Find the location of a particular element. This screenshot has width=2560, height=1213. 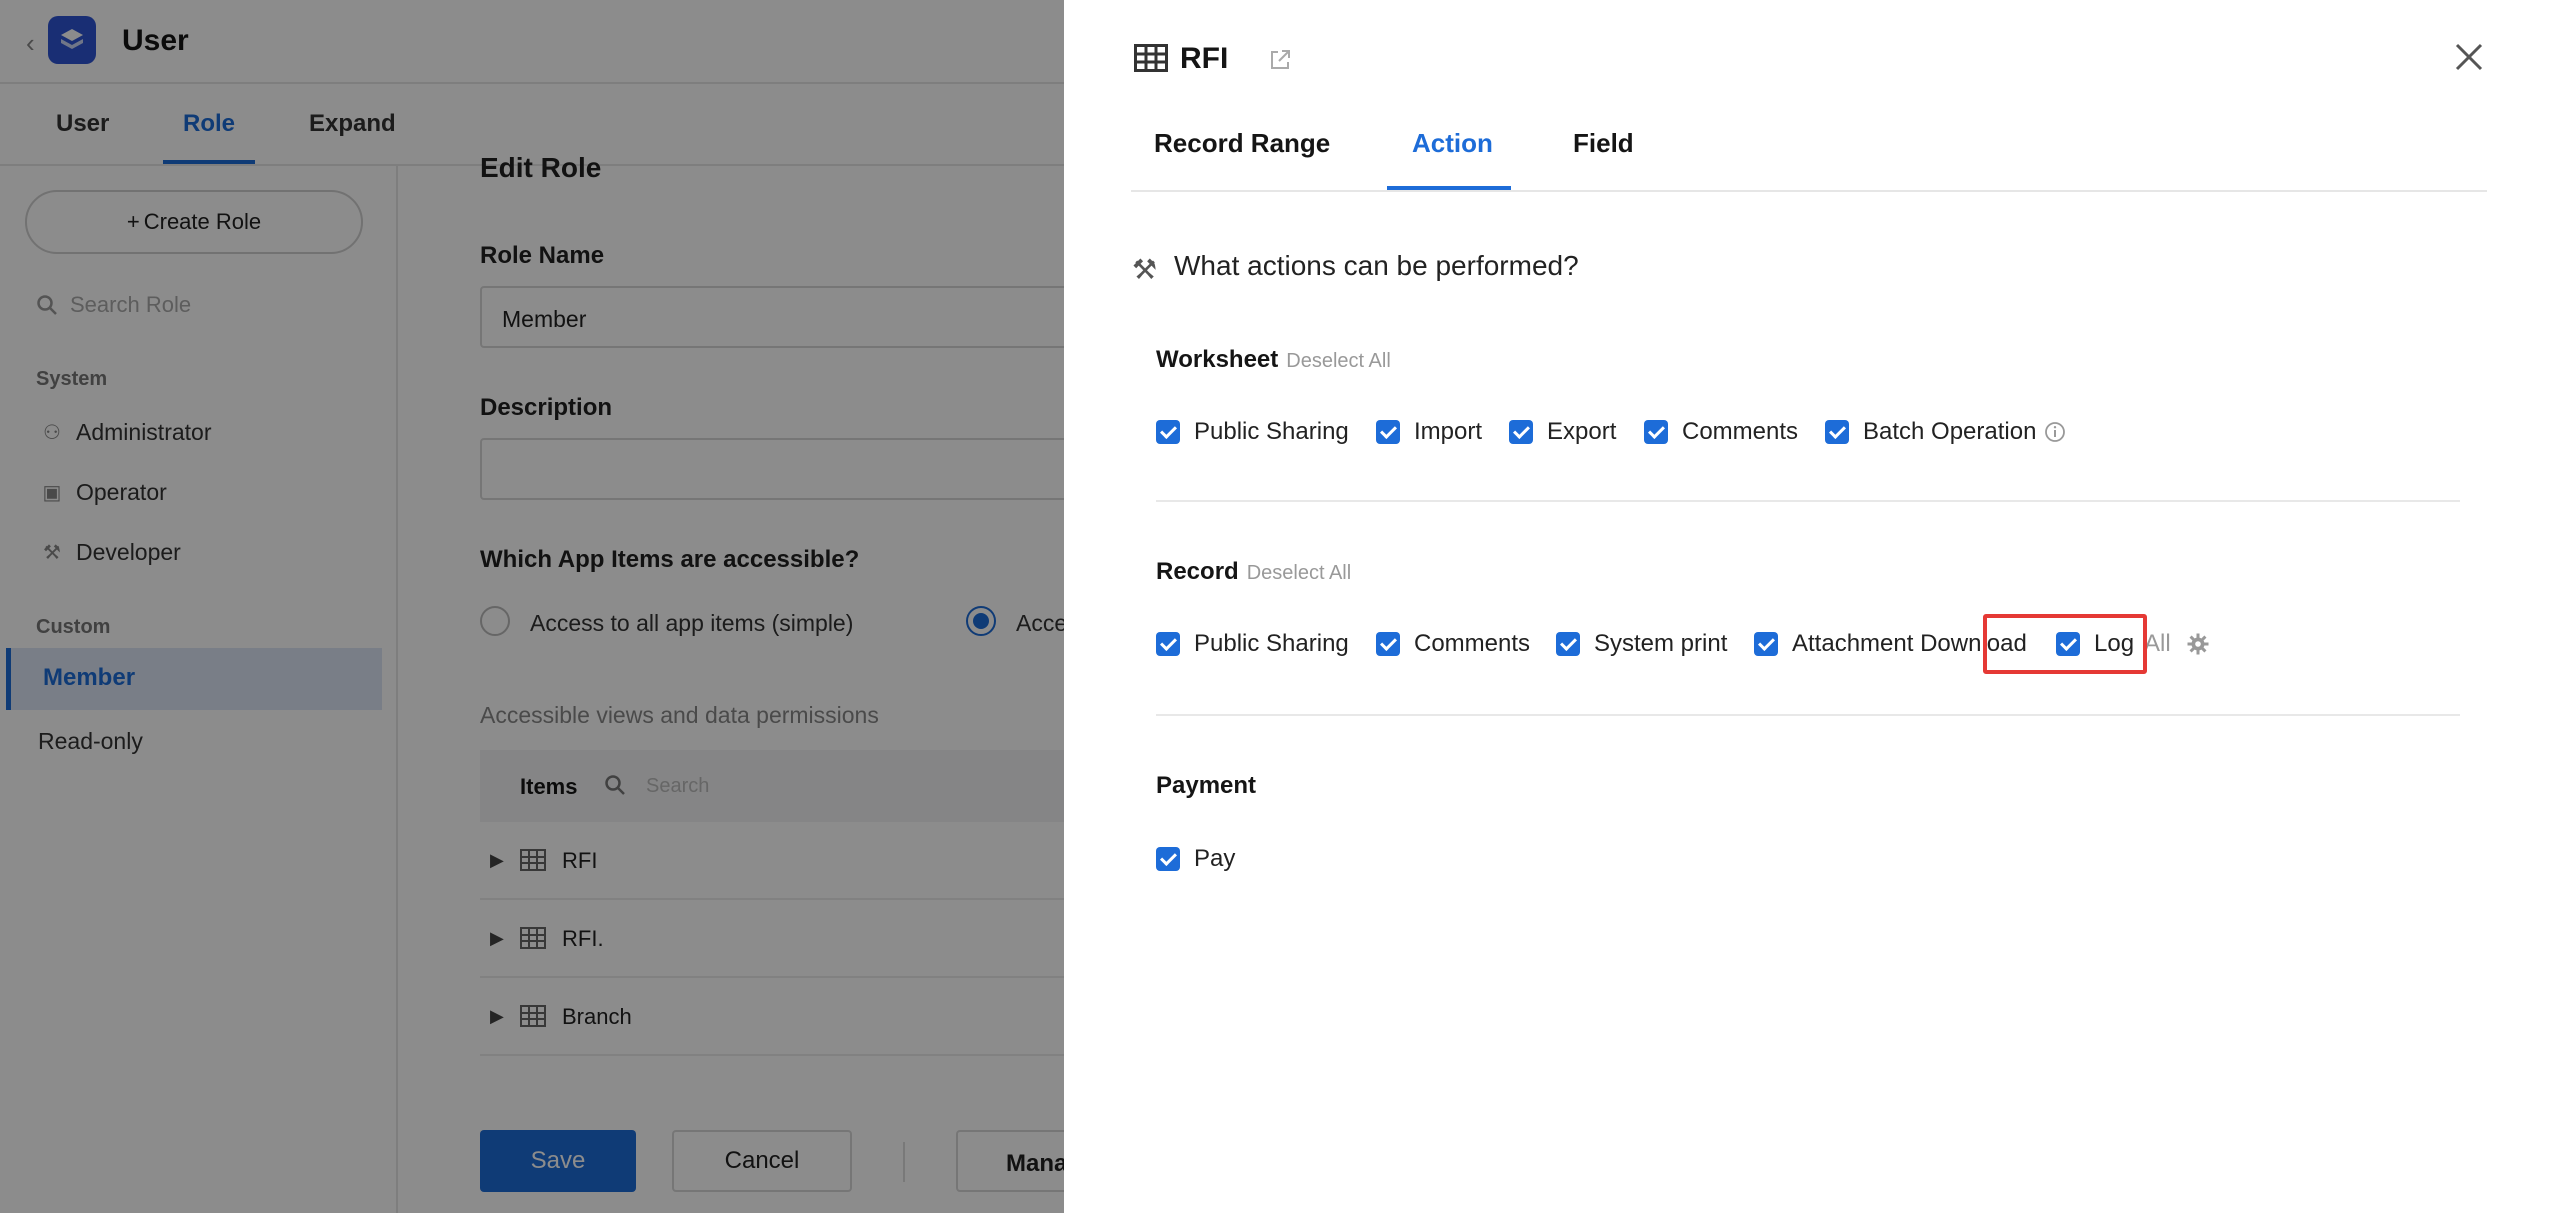

gear-icon is located at coordinates (2198, 644).